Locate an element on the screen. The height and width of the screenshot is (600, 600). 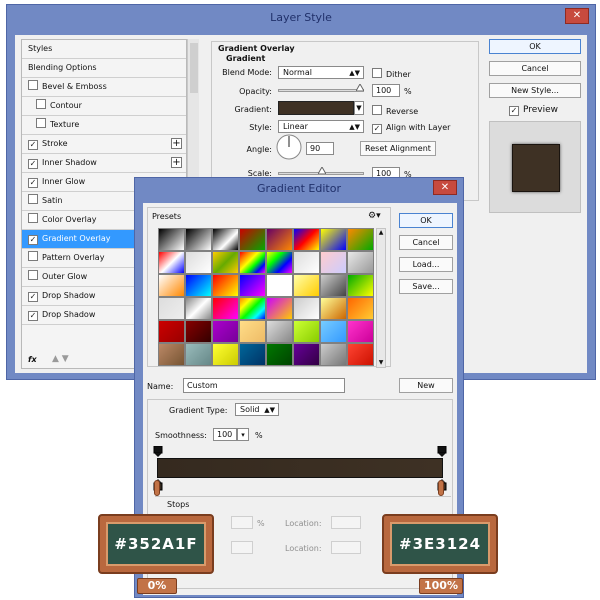
sidebar-item: Contour is located at coordinates (104, 106).